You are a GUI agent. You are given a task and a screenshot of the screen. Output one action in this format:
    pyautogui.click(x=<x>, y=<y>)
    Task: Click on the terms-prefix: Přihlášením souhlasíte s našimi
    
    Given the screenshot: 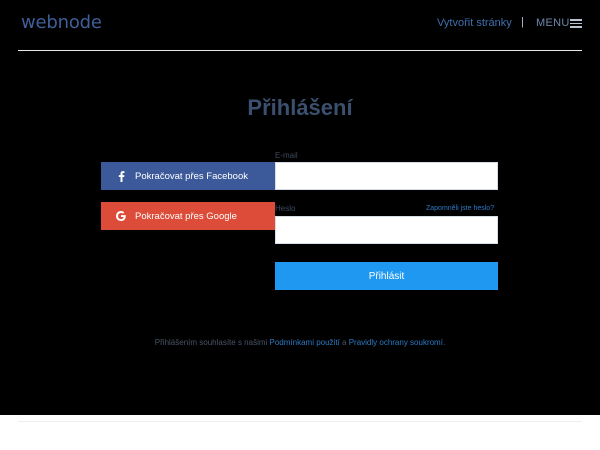 What is the action you would take?
    pyautogui.click(x=212, y=342)
    